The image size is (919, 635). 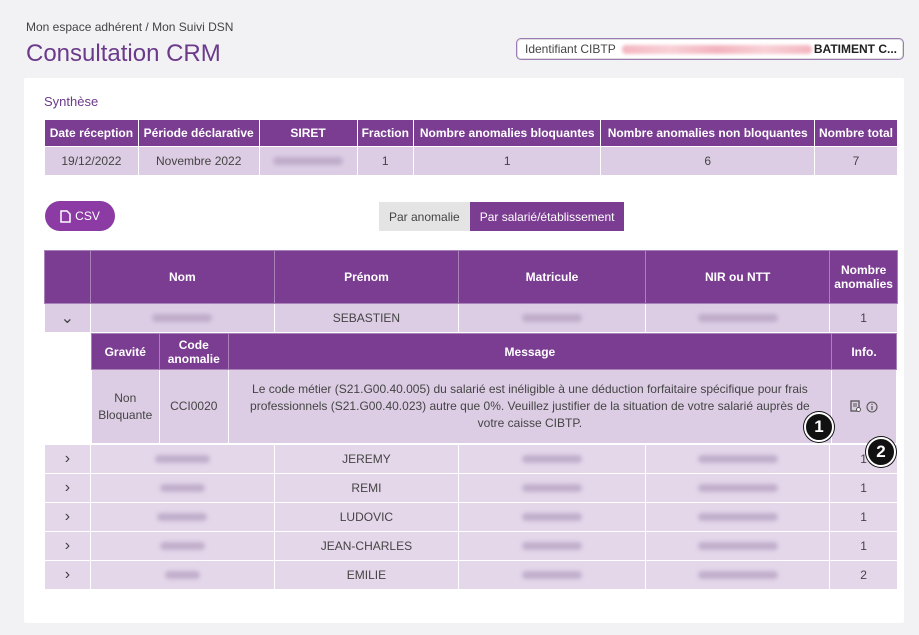 I want to click on table-row: › REMI 1, so click(x=471, y=488).